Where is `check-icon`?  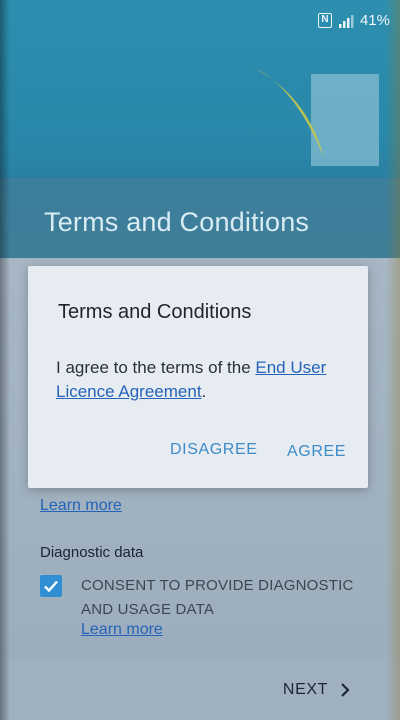 check-icon is located at coordinates (51, 586).